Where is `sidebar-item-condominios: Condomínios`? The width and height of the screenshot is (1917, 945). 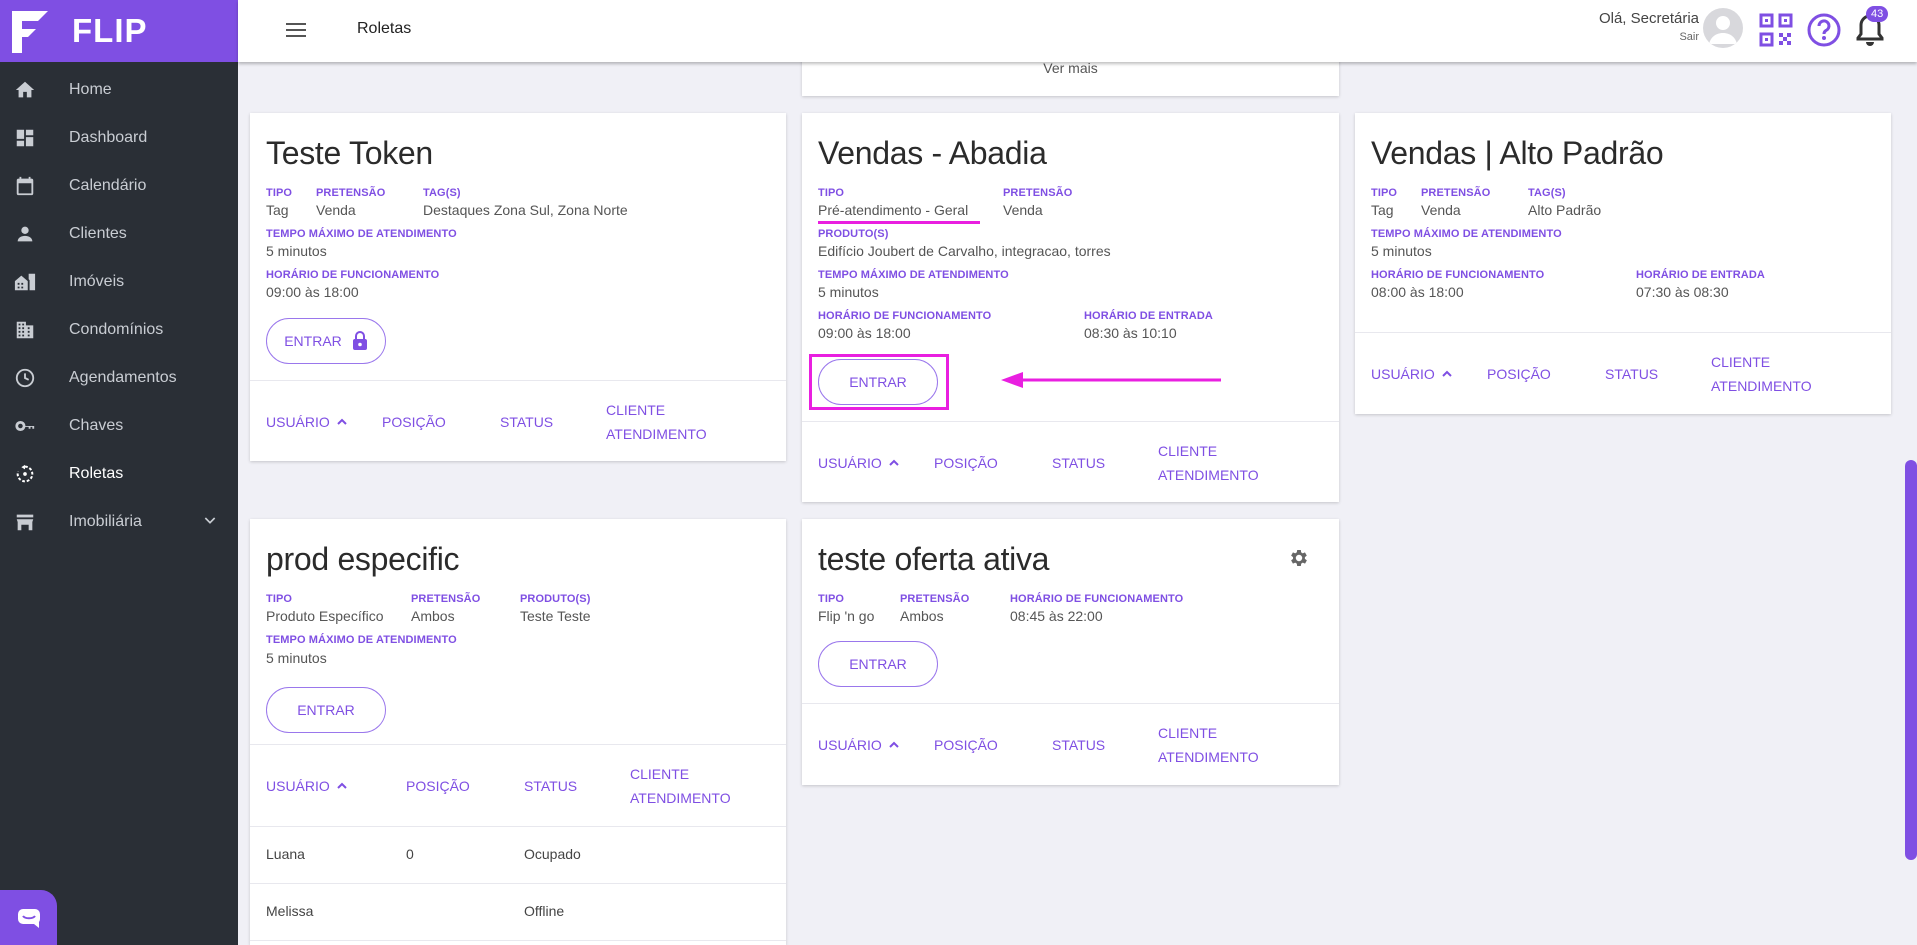
sidebar-item-condominios: Condomínios is located at coordinates (119, 330).